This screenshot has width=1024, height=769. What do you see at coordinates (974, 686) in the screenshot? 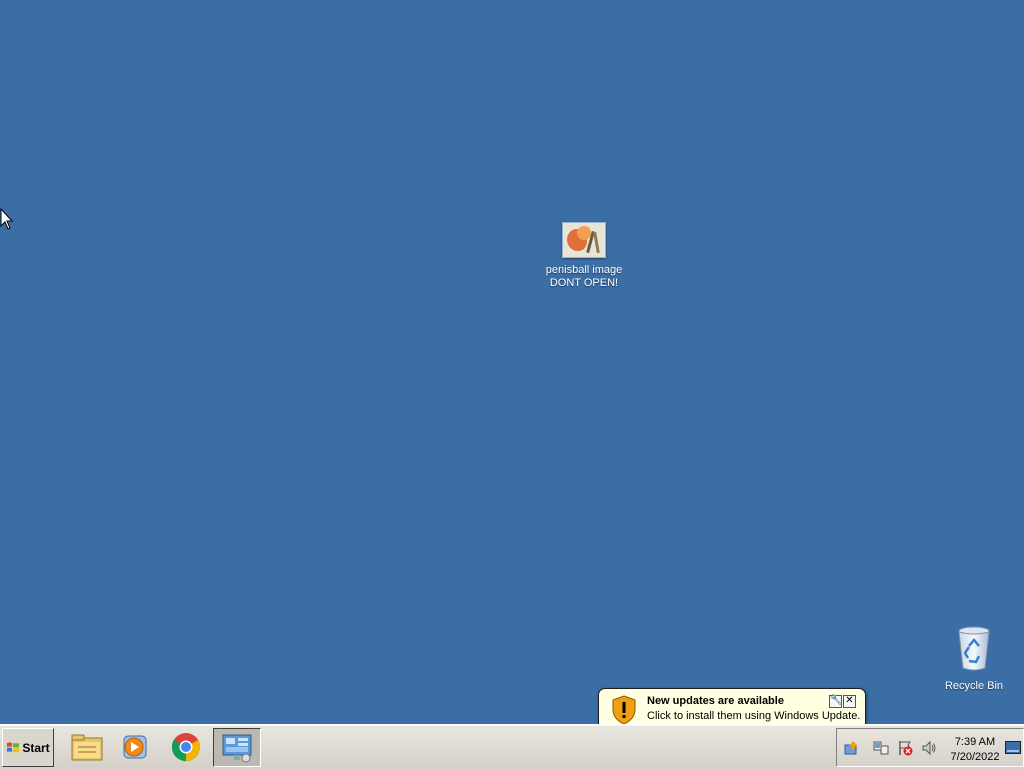
I see `recycle-bin-label: Recycle Bin` at bounding box center [974, 686].